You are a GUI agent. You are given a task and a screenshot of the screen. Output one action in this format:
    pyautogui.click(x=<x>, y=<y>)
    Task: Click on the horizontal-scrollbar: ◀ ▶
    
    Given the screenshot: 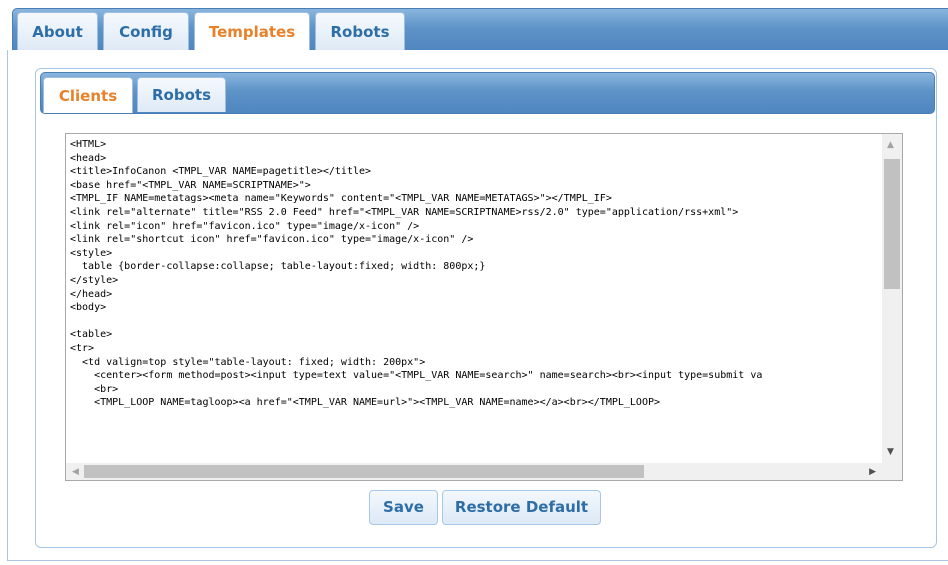 What is the action you would take?
    pyautogui.click(x=474, y=471)
    